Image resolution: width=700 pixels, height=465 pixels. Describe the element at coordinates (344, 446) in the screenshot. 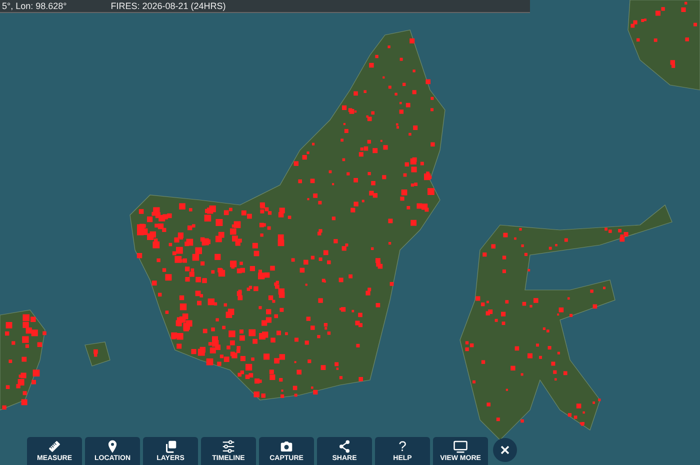

I see `share-icon` at that location.